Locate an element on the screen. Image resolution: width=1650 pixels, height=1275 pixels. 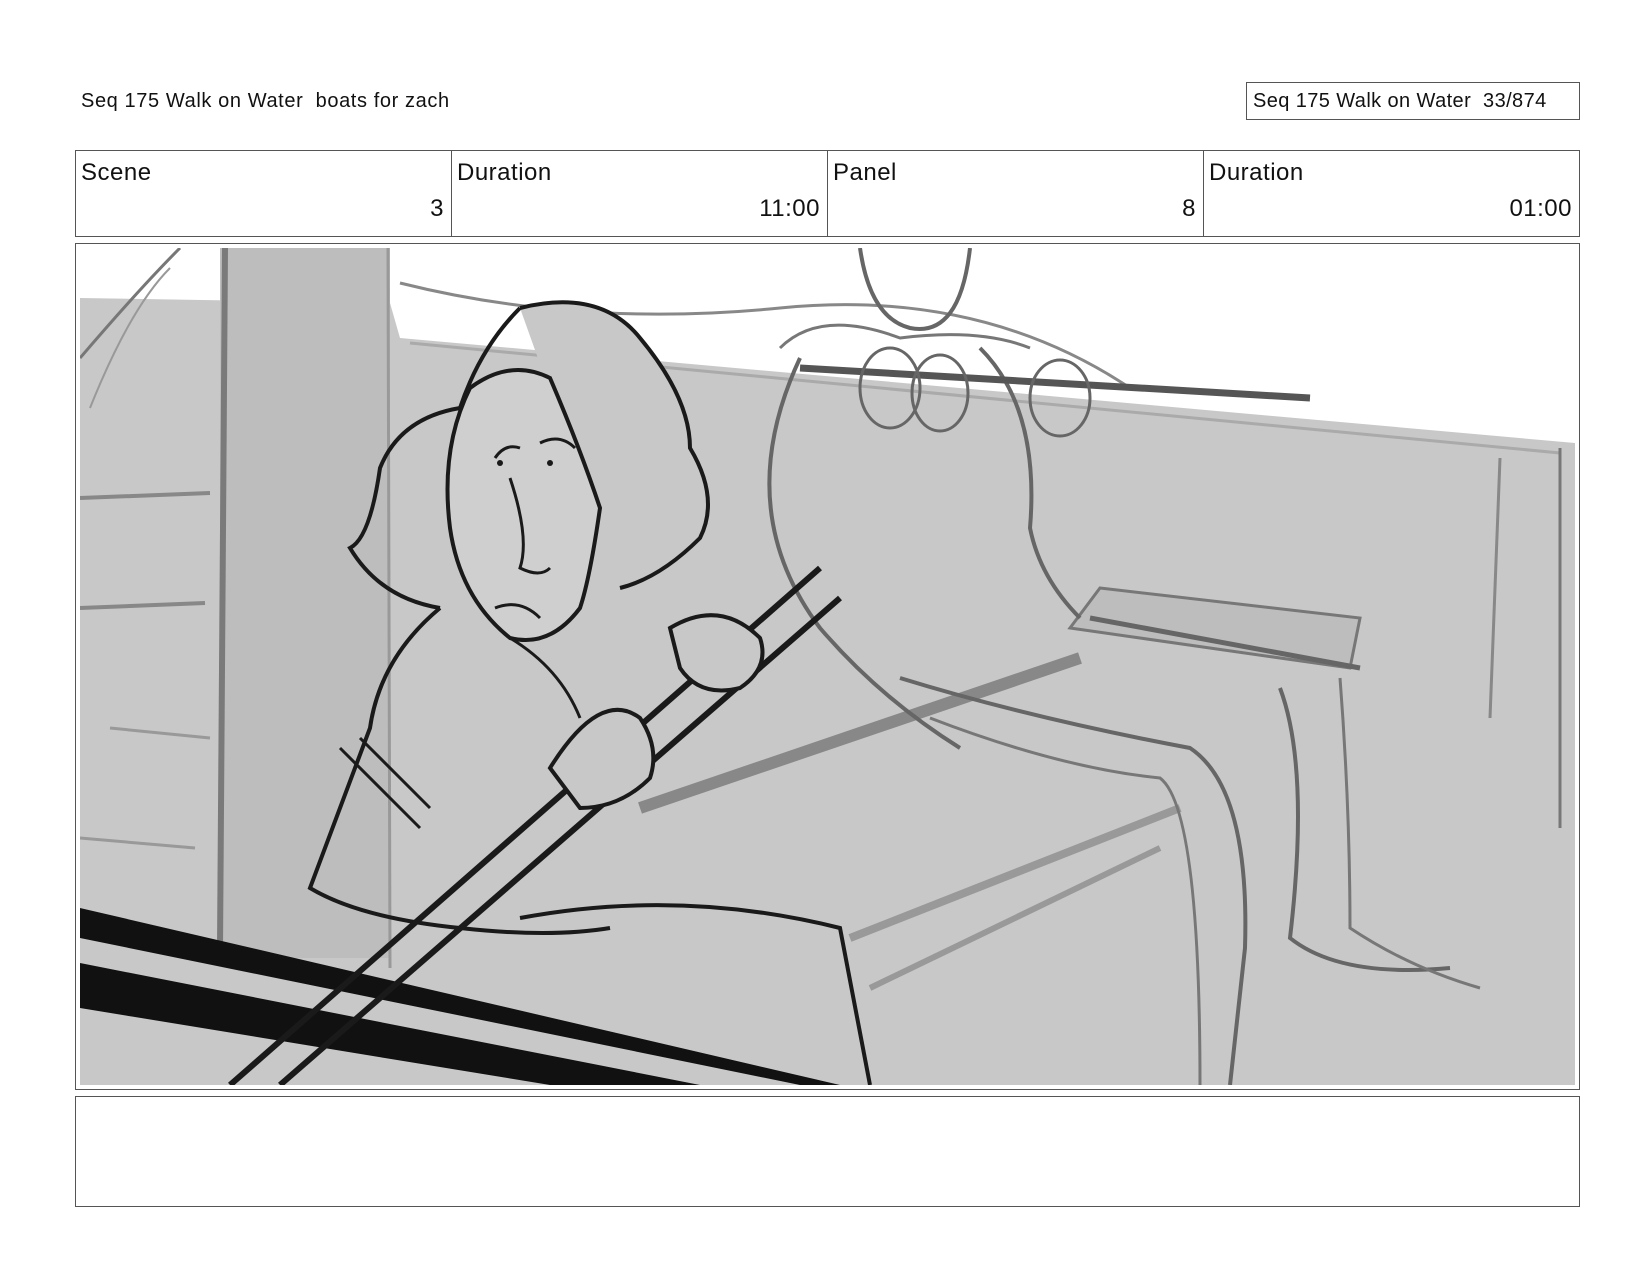
panel-label: Panel is located at coordinates (865, 172).